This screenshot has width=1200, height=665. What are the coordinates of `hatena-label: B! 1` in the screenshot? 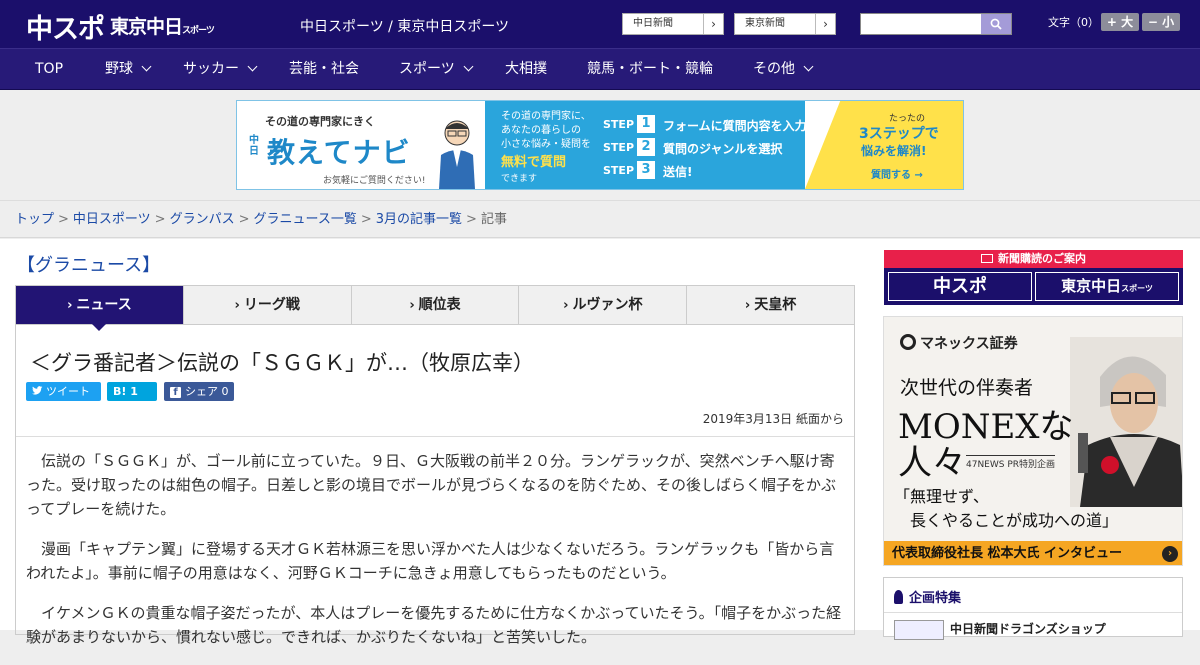 It's located at (125, 391).